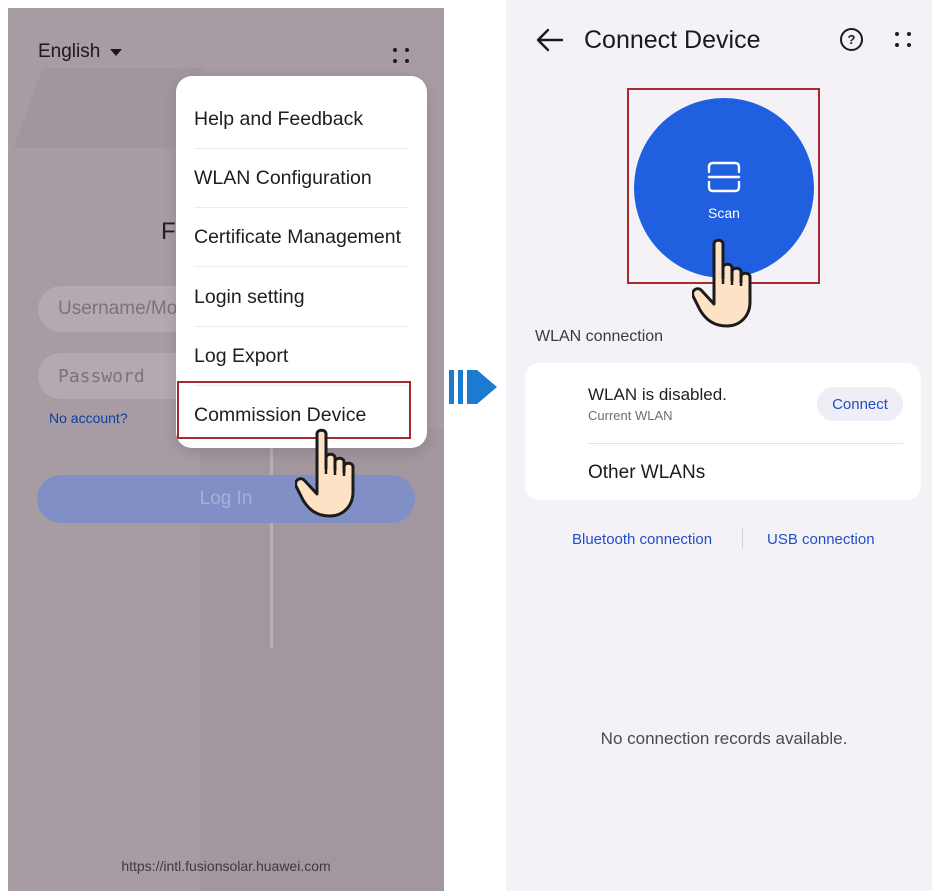  Describe the element at coordinates (642, 539) in the screenshot. I see `bluetooth-connection-link: Bluetooth connection` at that location.